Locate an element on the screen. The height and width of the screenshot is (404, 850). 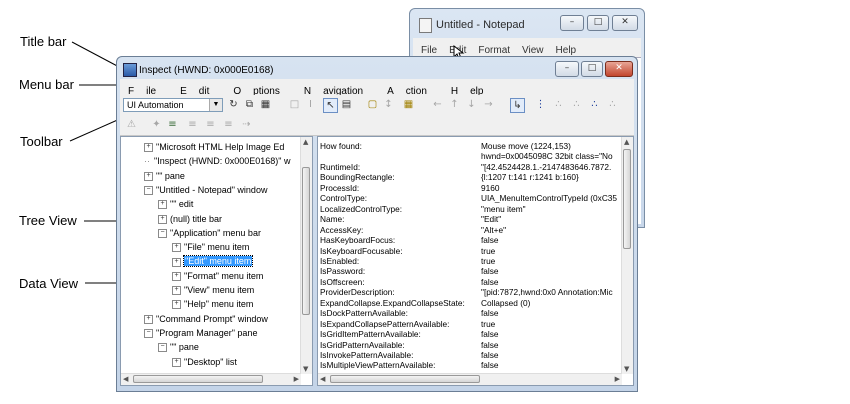
inspect-close-button: ✕ is located at coordinates (619, 69).